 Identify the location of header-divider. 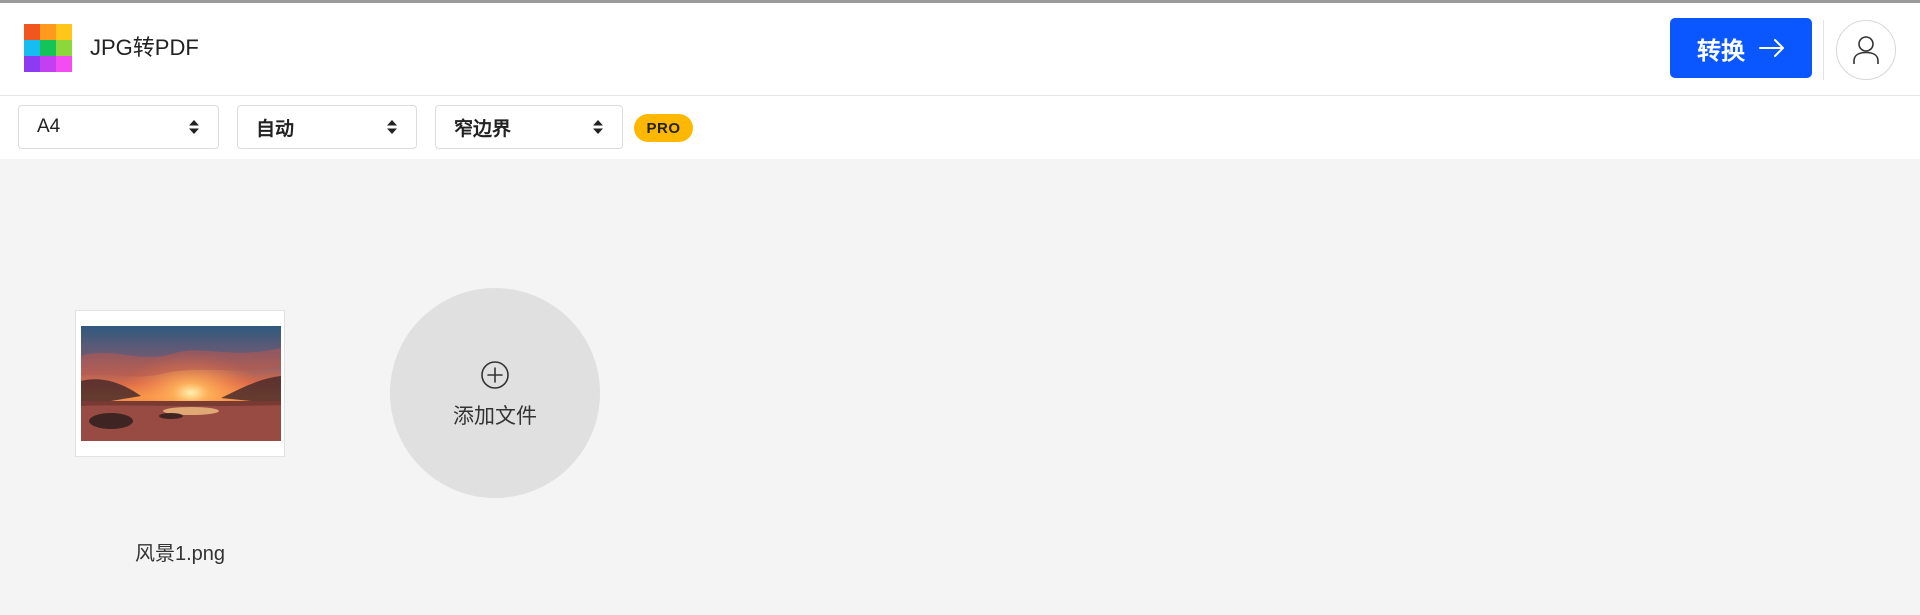
(1823, 50).